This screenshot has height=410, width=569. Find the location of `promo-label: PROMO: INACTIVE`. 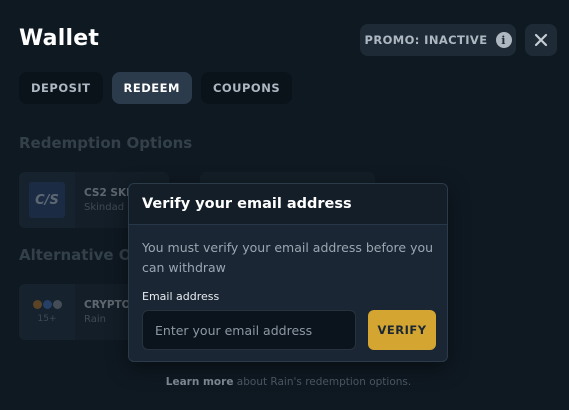

promo-label: PROMO: INACTIVE is located at coordinates (426, 40).